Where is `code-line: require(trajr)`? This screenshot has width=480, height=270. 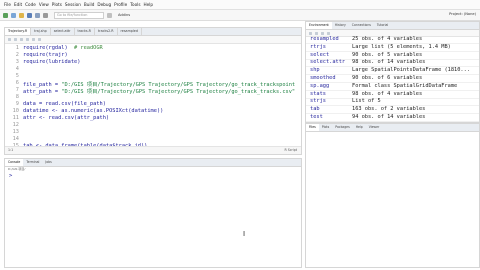
code-line: require(trajr) is located at coordinates (45, 55).